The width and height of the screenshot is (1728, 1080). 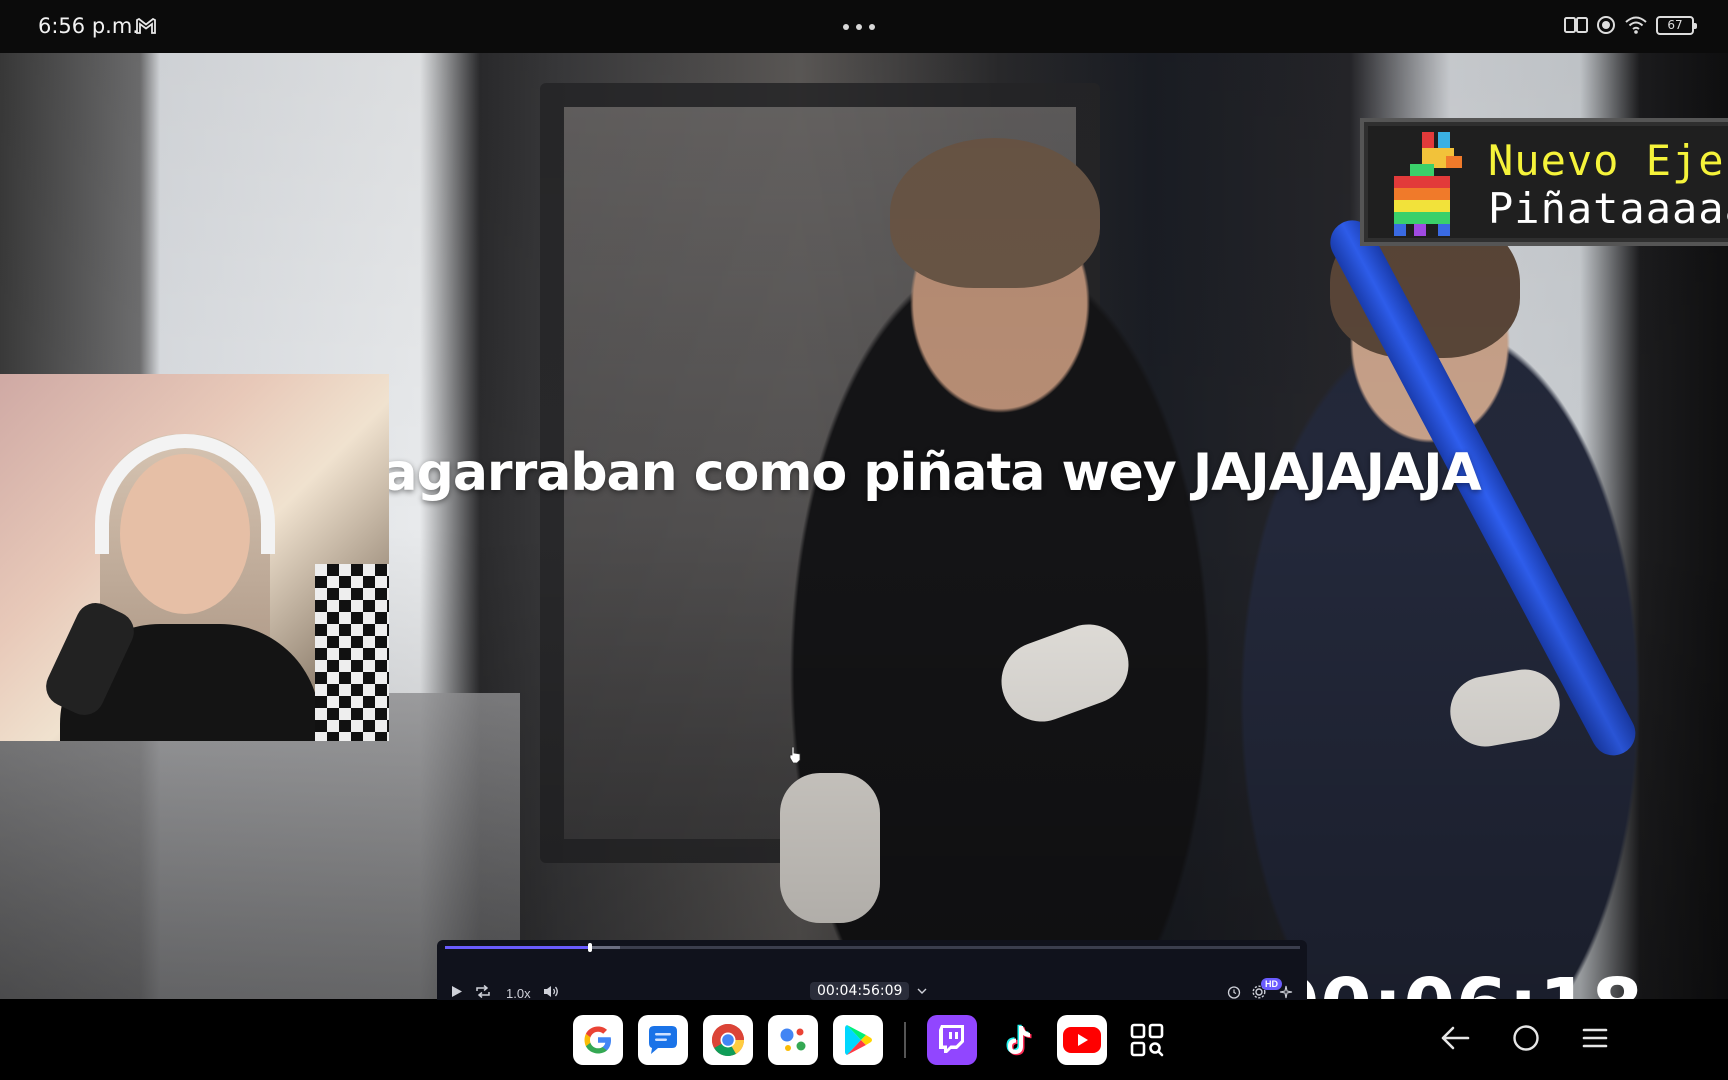 I want to click on loop-icon, so click(x=483, y=991).